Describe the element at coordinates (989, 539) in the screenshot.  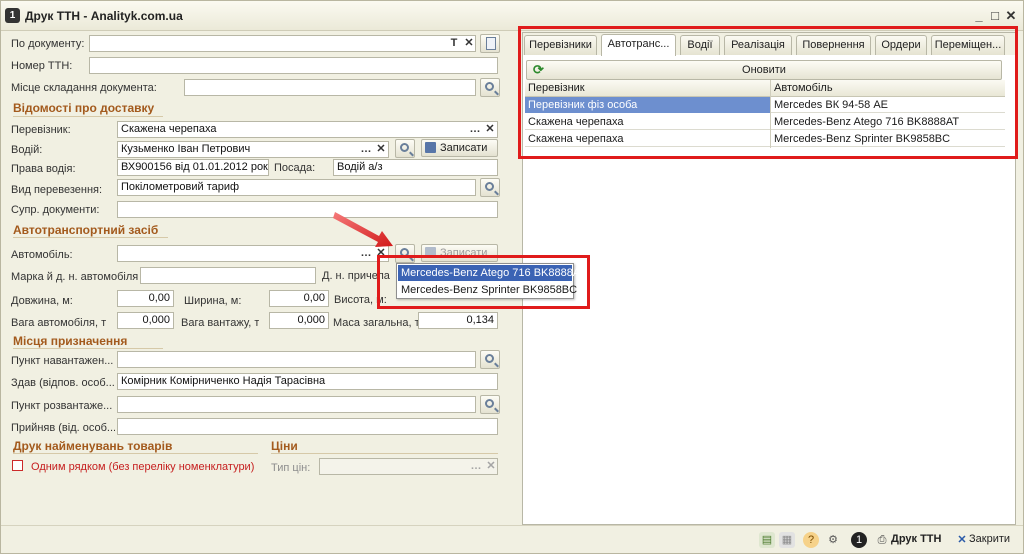
I see `close-button: Закрити` at that location.